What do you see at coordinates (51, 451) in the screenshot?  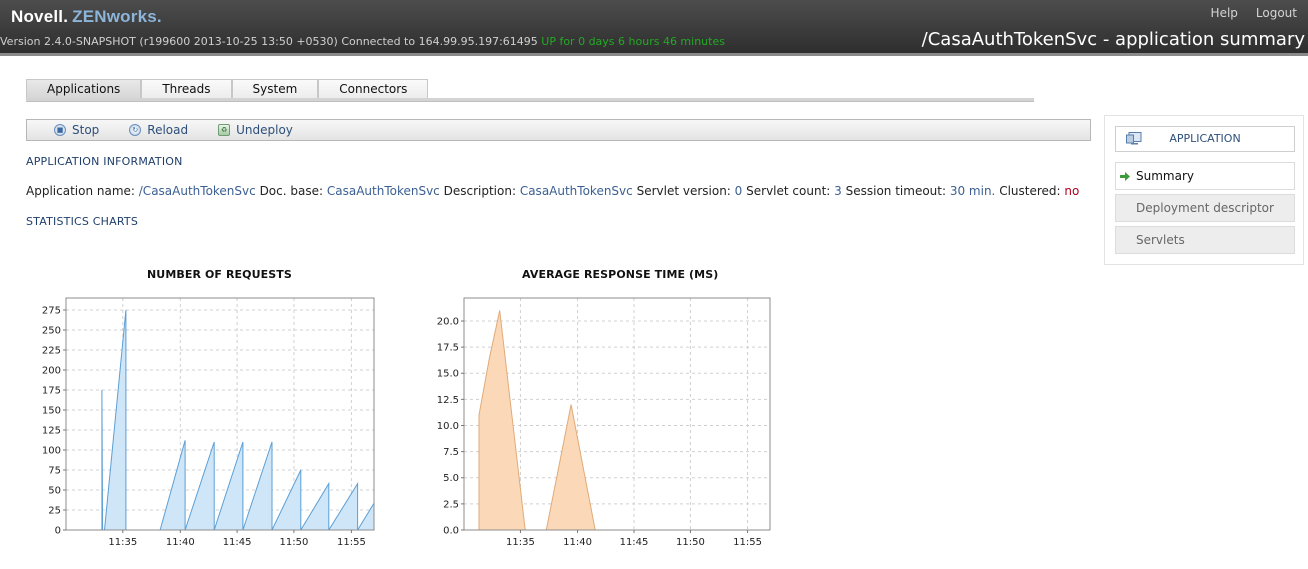 I see `requests-ytick-label: 100` at bounding box center [51, 451].